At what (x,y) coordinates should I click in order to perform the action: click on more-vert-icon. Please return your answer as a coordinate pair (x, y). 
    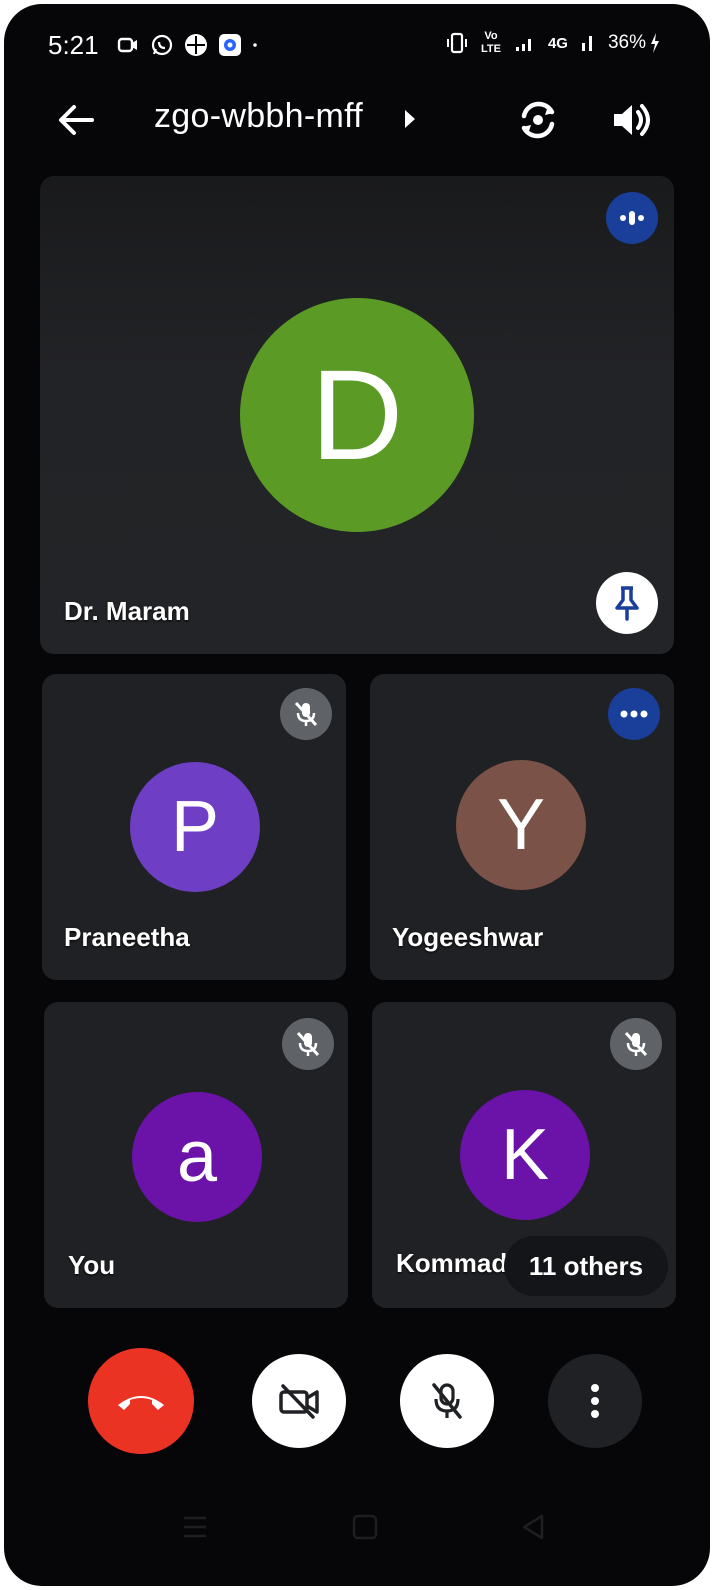
    Looking at the image, I should click on (595, 1401).